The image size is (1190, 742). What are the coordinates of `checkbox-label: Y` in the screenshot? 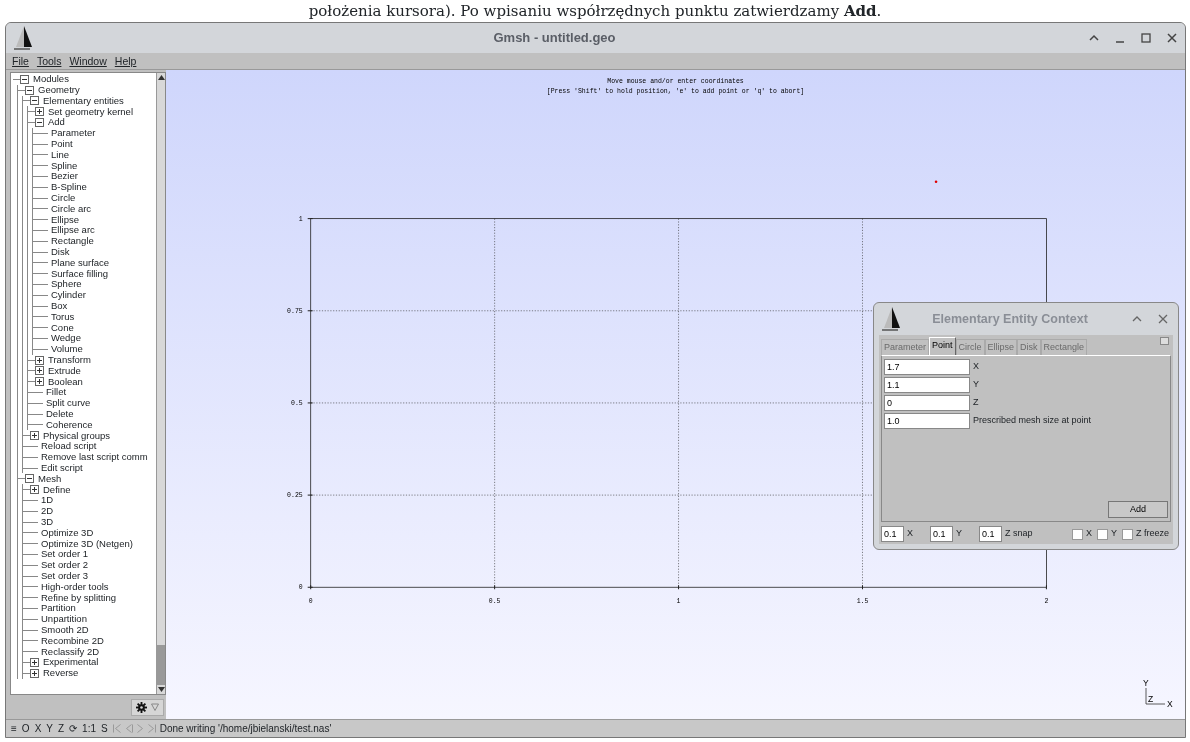 It's located at (1113, 534).